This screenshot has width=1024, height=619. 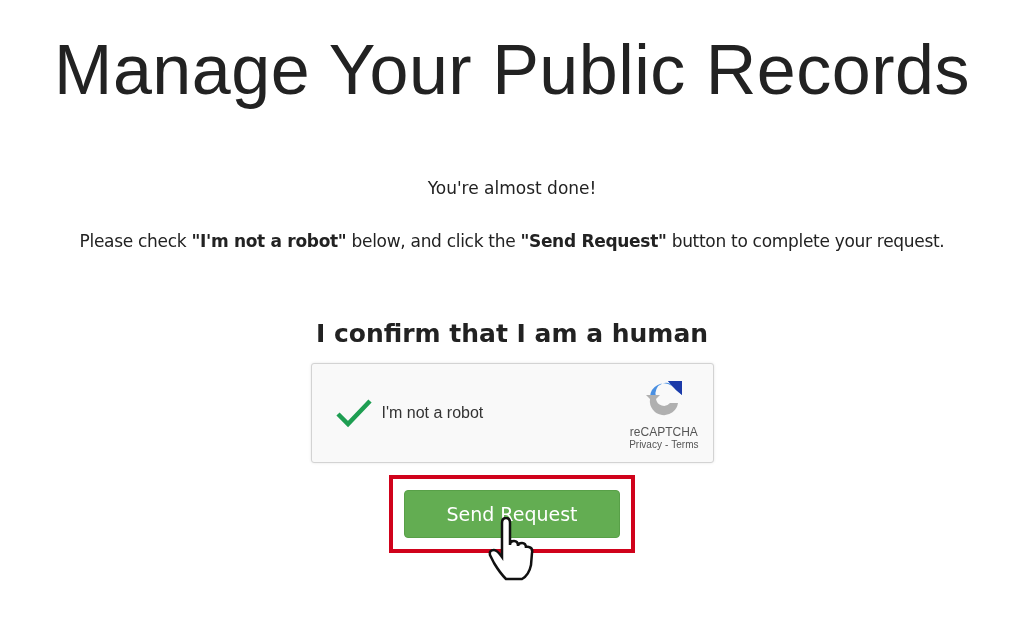 What do you see at coordinates (645, 444) in the screenshot?
I see `privacy-link: Privacy` at bounding box center [645, 444].